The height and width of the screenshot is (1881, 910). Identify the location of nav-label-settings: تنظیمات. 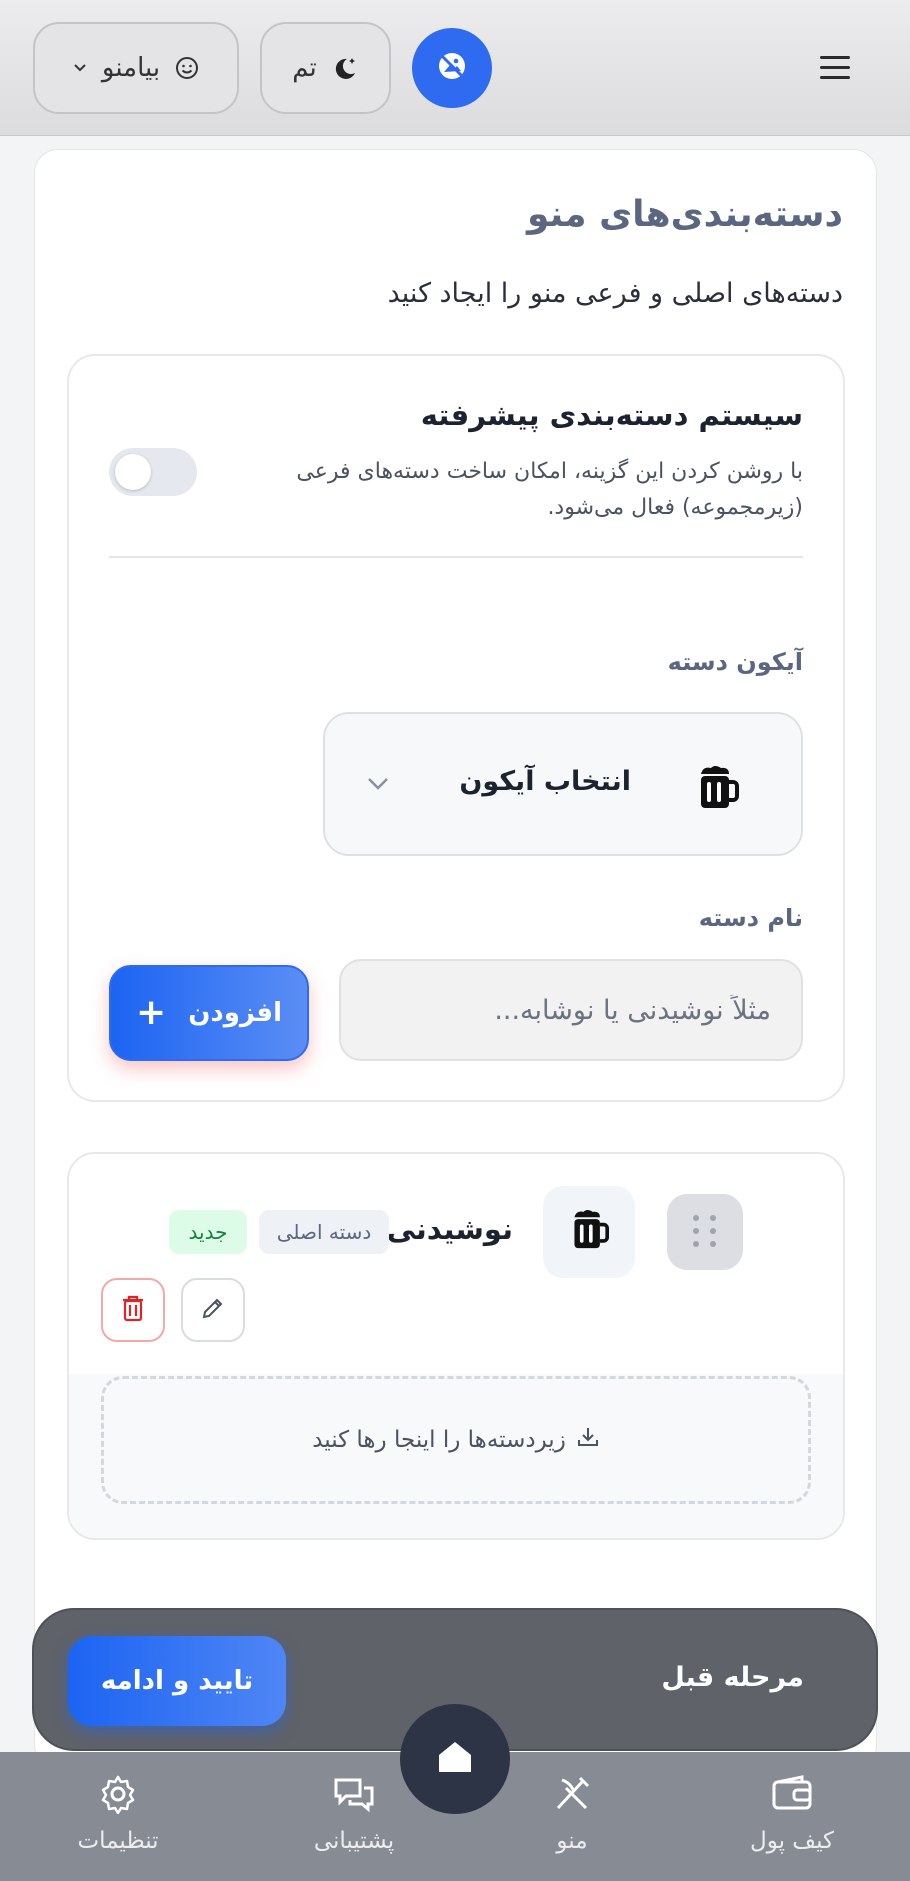
(118, 1841).